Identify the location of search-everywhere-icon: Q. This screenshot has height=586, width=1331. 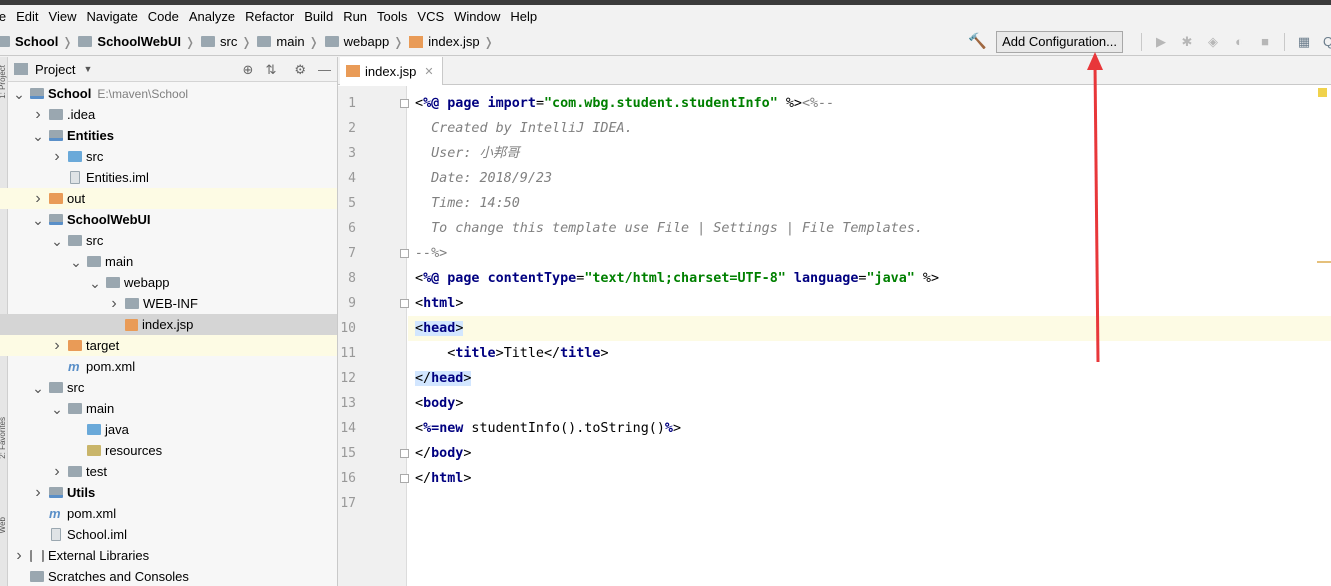
(1327, 42).